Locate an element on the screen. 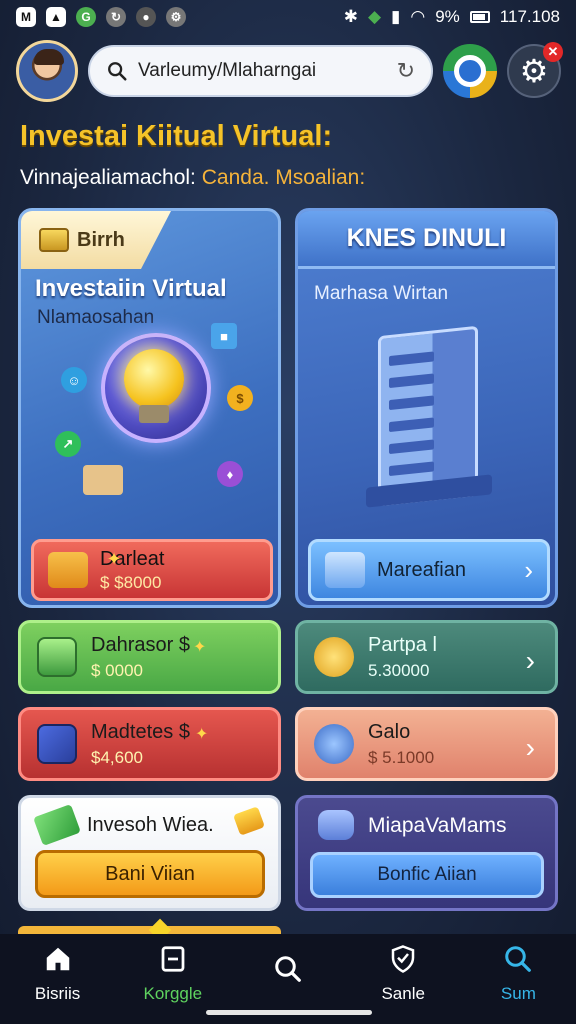  promo-title: Invesoh Wiea. is located at coordinates (150, 825).